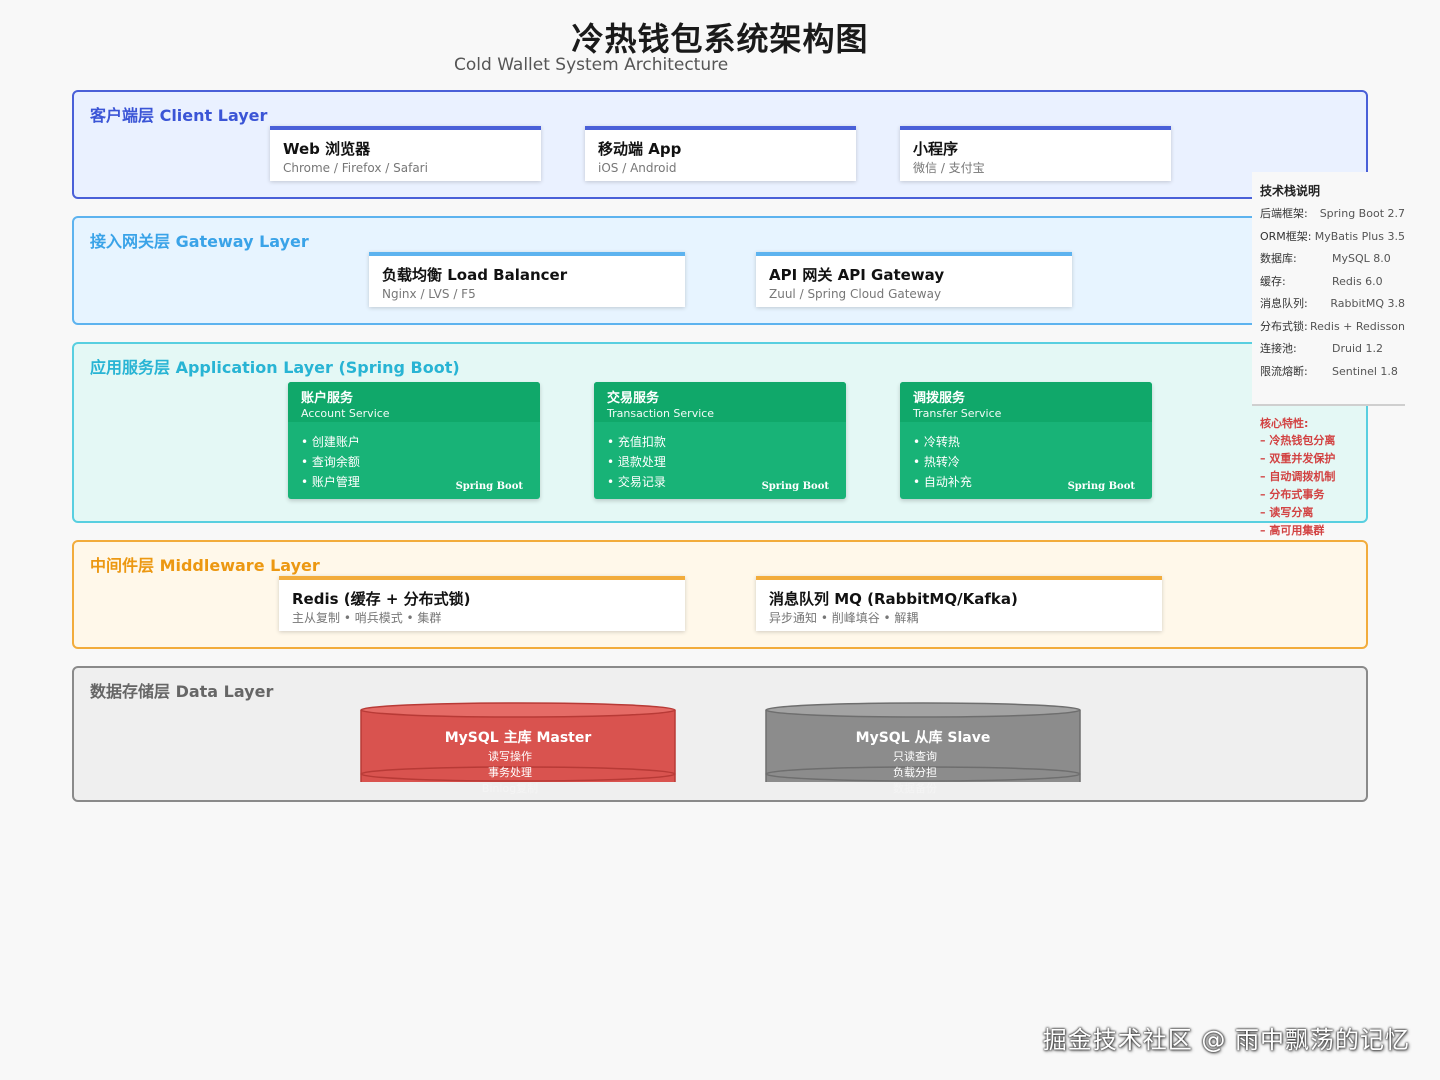  Describe the element at coordinates (936, 442) in the screenshot. I see `service-feature: • 冷转热` at that location.